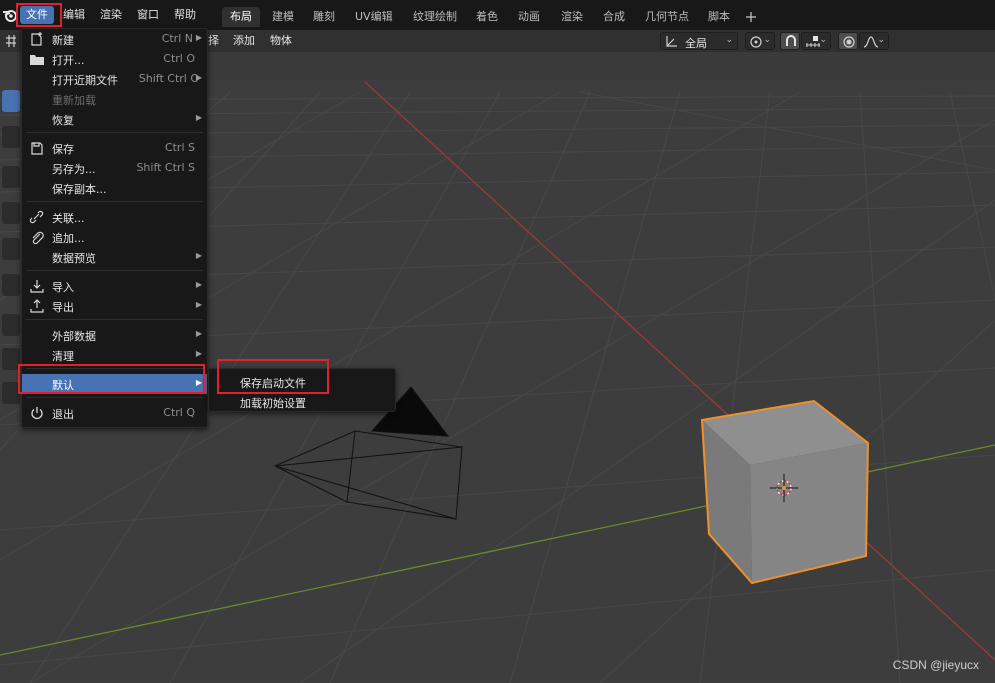 The width and height of the screenshot is (995, 683). Describe the element at coordinates (111, 15) in the screenshot. I see `menu-render: 渲染` at that location.